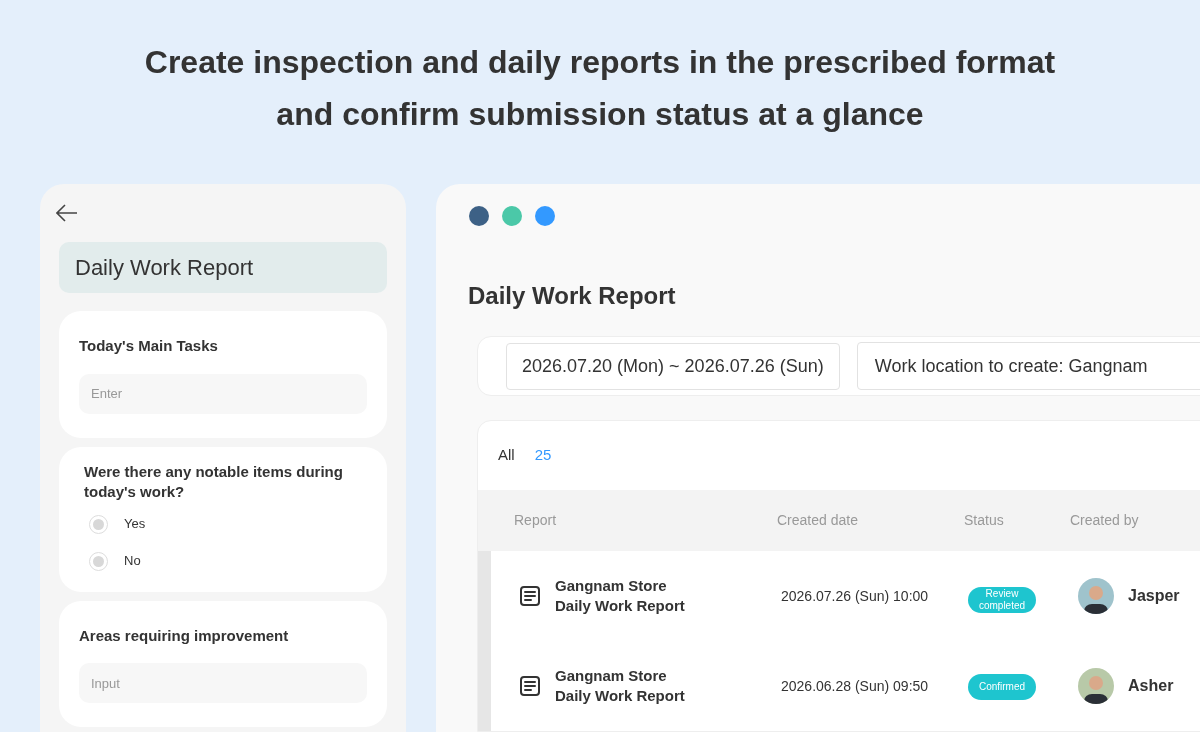 This screenshot has height=732, width=1200. I want to click on created-date: 2026.07.26 (Sun) 10:00, so click(855, 596).